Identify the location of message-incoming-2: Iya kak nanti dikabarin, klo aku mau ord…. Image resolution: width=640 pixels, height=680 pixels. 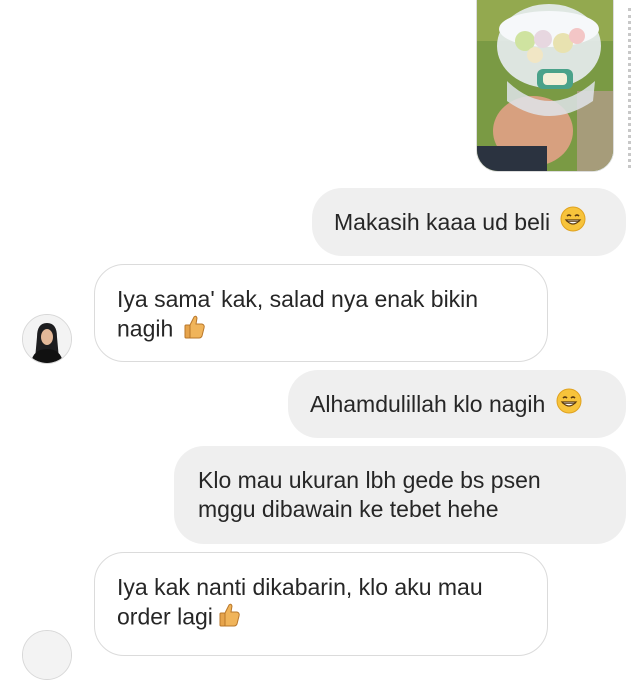
(321, 604).